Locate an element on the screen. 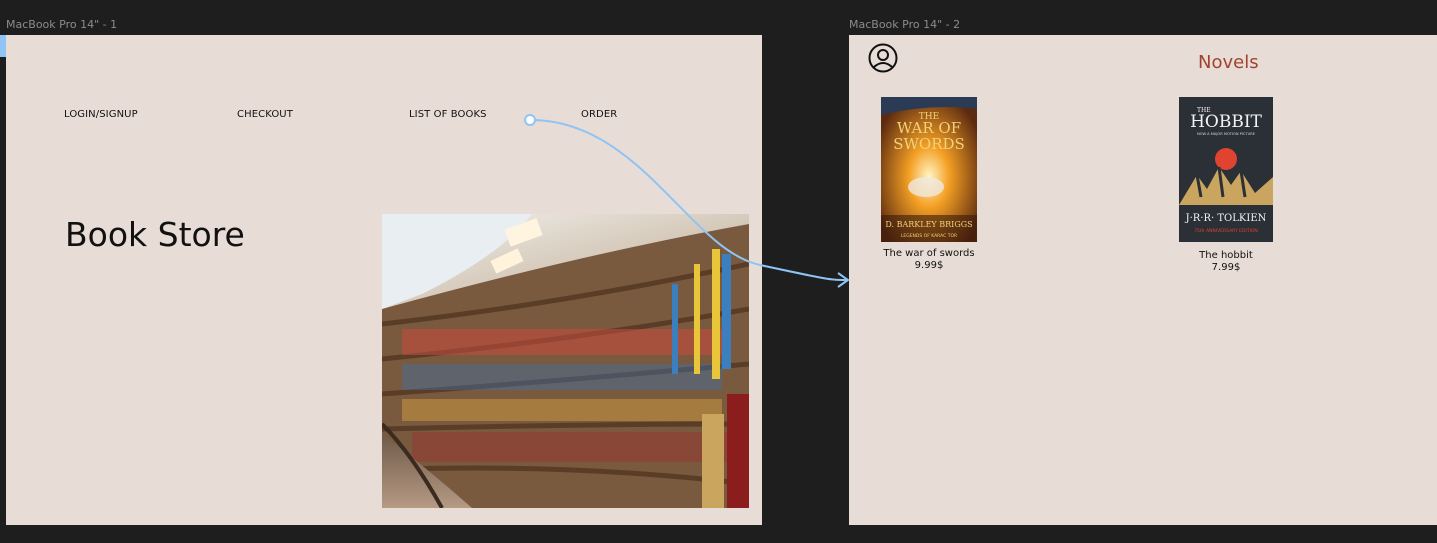  svg-text: SWORDS is located at coordinates (929, 144).